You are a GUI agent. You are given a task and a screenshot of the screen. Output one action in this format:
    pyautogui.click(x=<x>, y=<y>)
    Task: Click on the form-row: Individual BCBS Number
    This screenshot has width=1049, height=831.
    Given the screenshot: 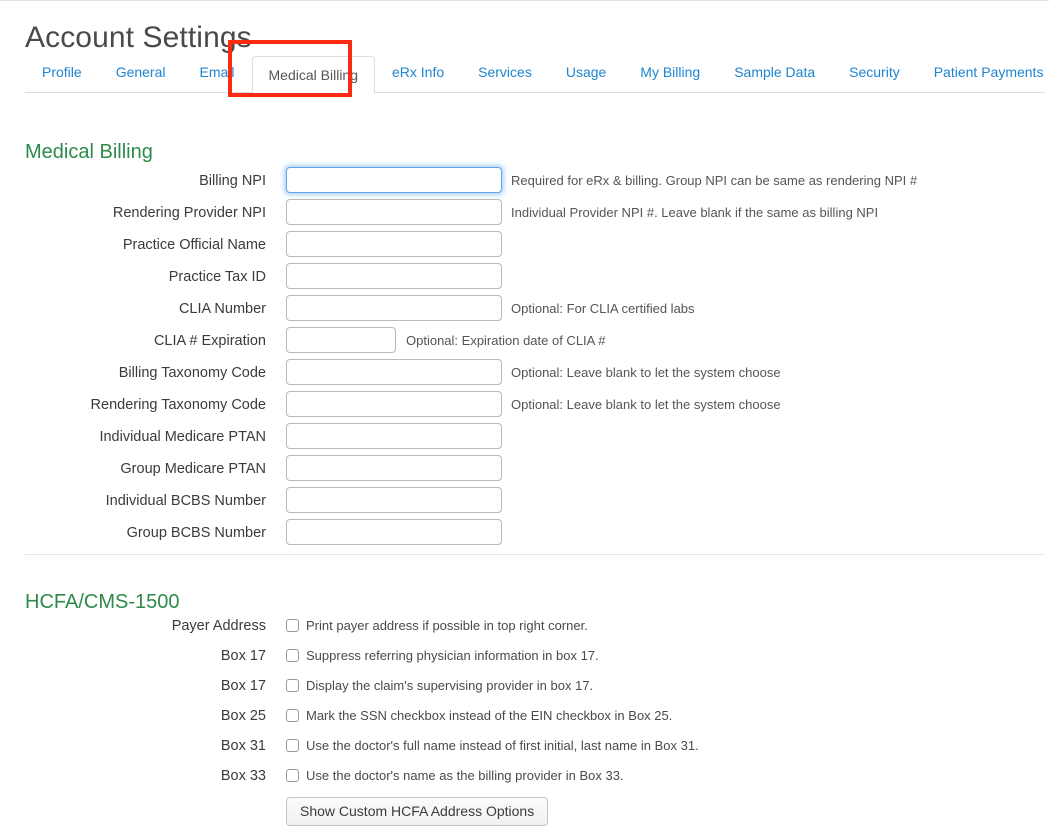 What is the action you would take?
    pyautogui.click(x=524, y=501)
    